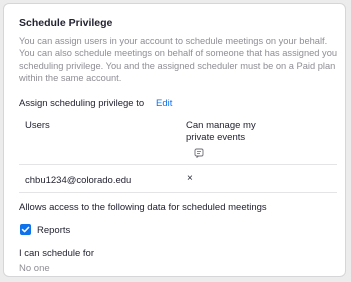 The image size is (351, 282). Describe the element at coordinates (78, 180) in the screenshot. I see `table-row-user: chbu1234@colorado.edu` at that location.